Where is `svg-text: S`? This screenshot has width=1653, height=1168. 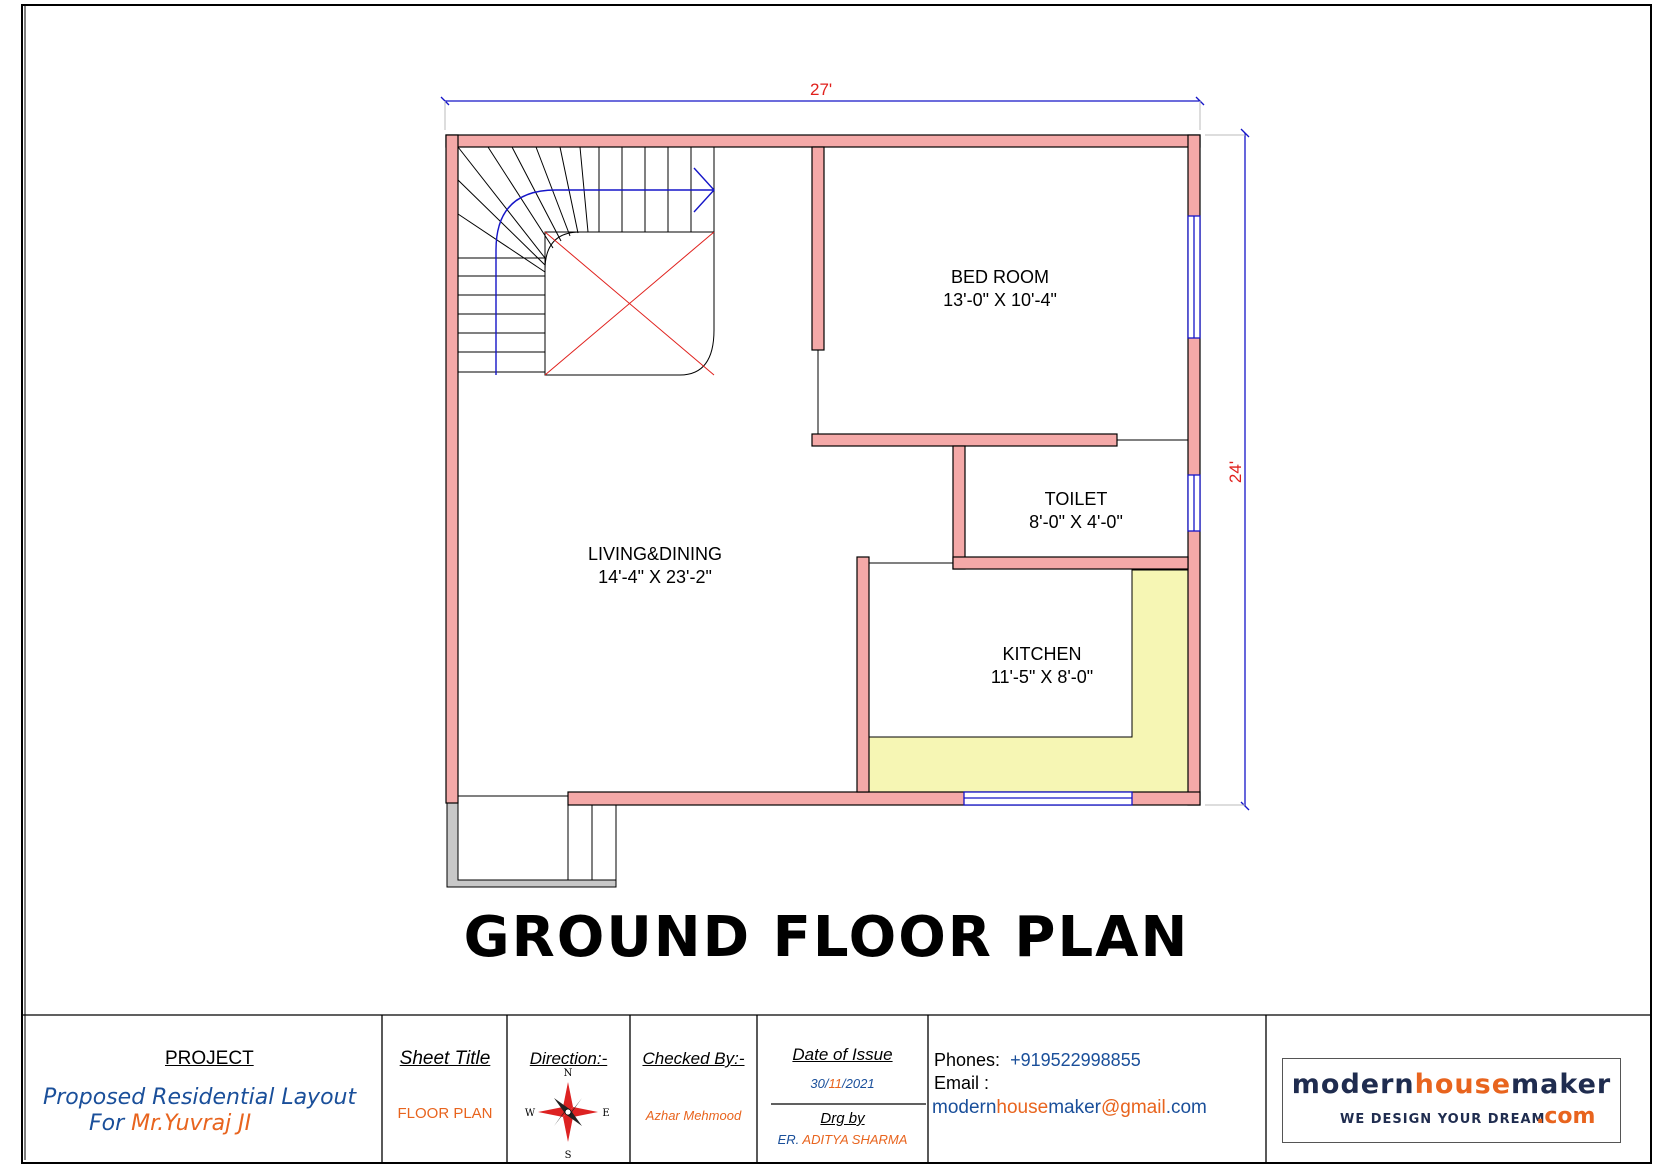
svg-text: S is located at coordinates (568, 1155).